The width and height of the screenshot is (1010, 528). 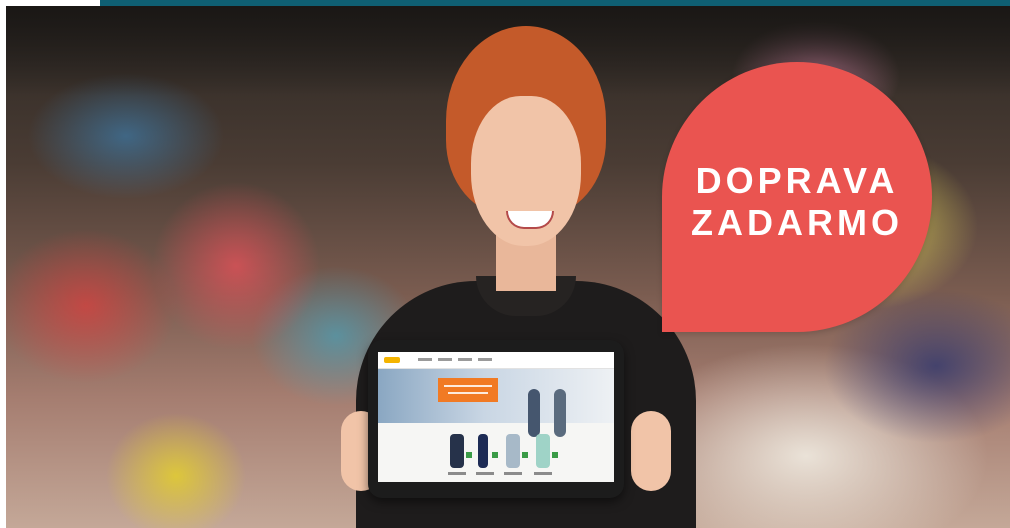 What do you see at coordinates (797, 222) in the screenshot?
I see `free-shipping-line-2: ZADARMO` at bounding box center [797, 222].